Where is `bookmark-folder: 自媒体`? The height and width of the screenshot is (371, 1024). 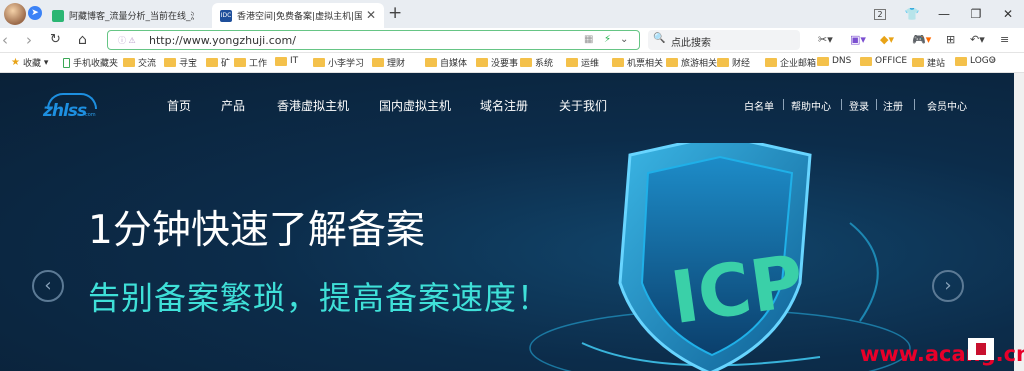 bookmark-folder: 自媒体 is located at coordinates (446, 62).